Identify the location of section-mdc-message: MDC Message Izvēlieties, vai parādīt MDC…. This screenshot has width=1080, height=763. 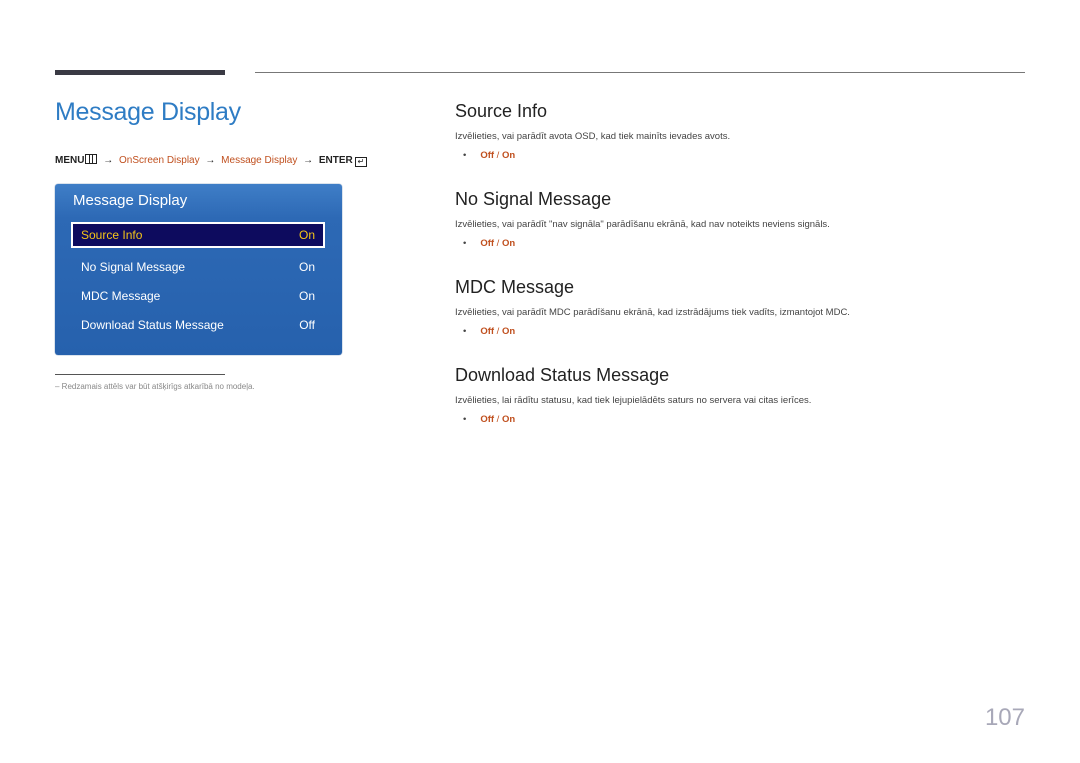
(755, 307).